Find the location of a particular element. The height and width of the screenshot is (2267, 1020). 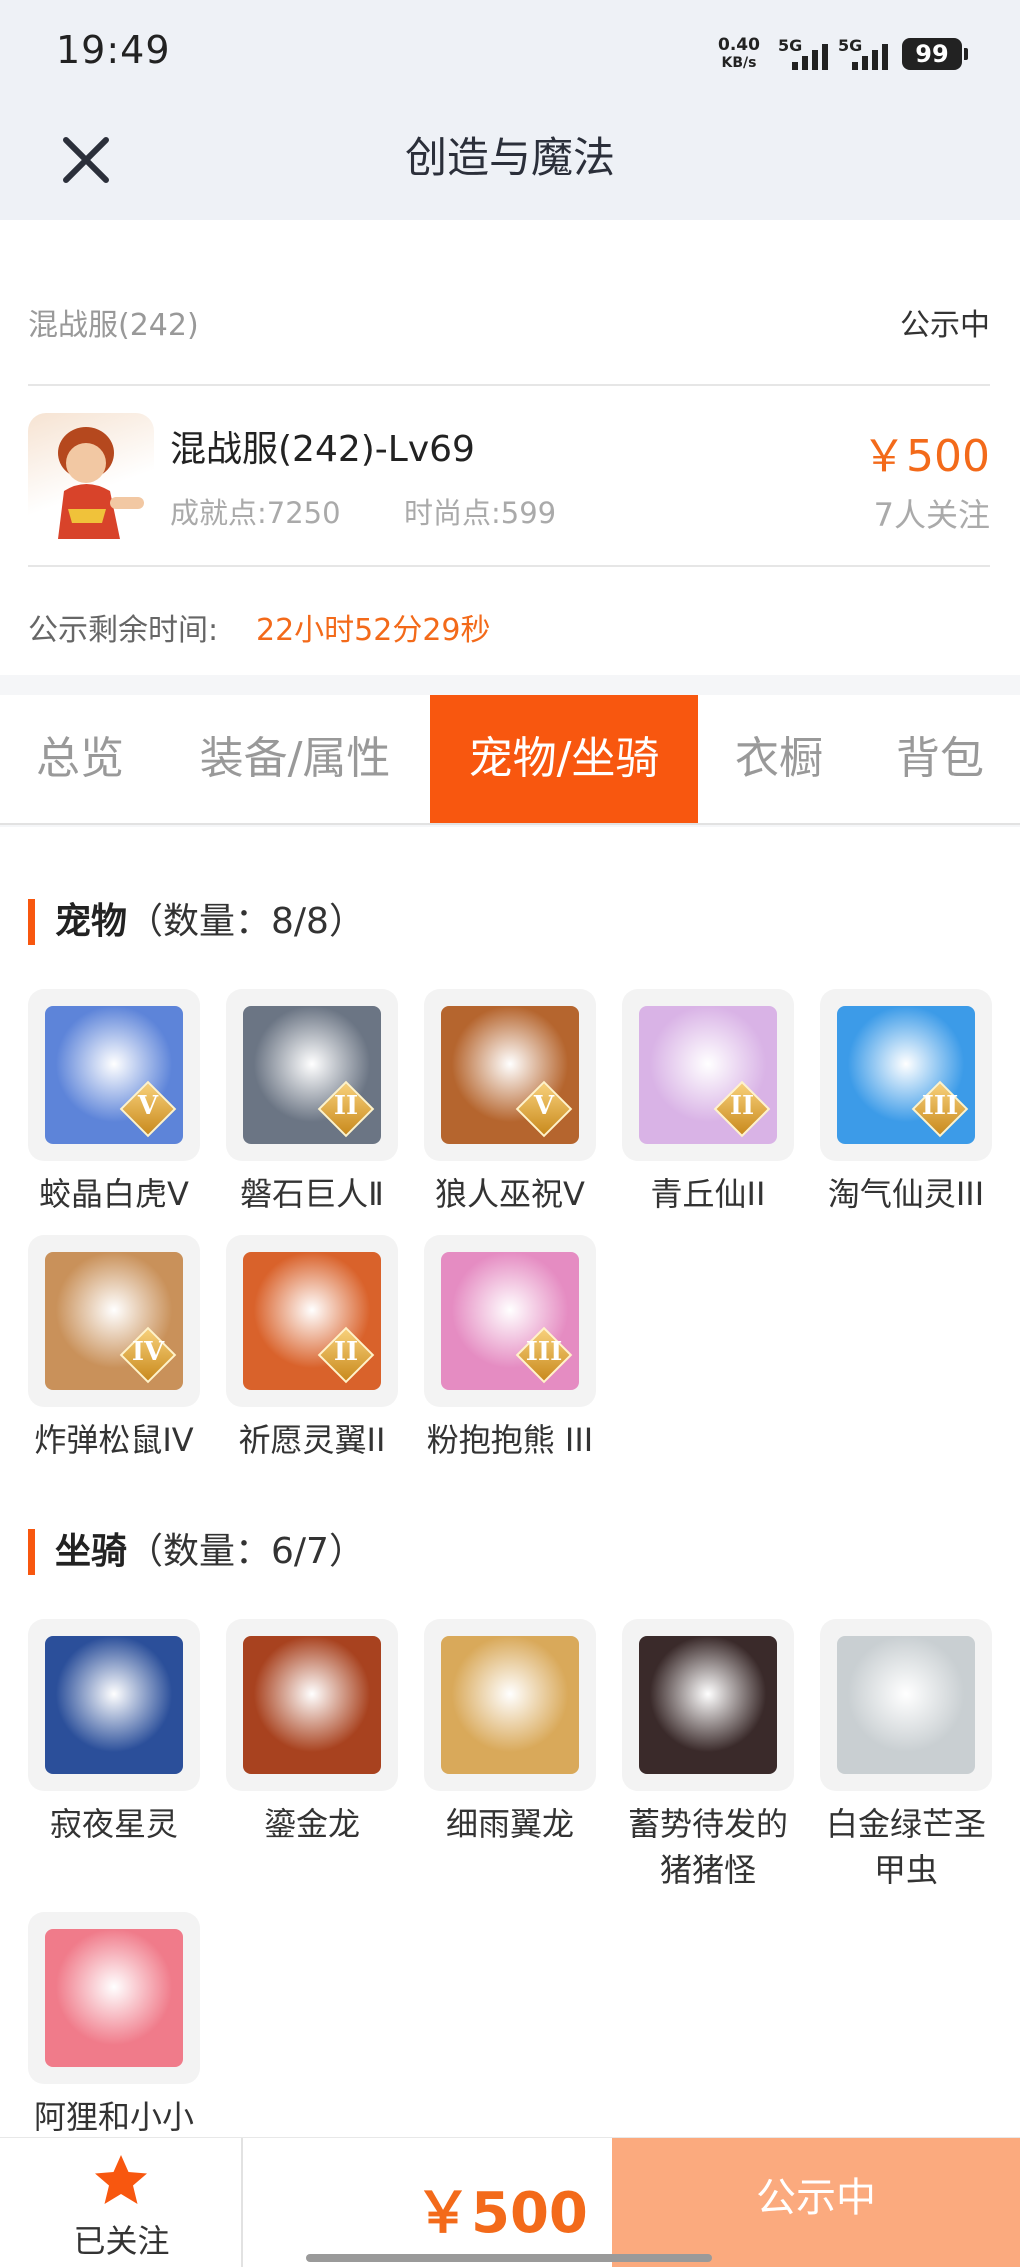

mount-item: 蓄势待发的猪猪怪 is located at coordinates (708, 1756).